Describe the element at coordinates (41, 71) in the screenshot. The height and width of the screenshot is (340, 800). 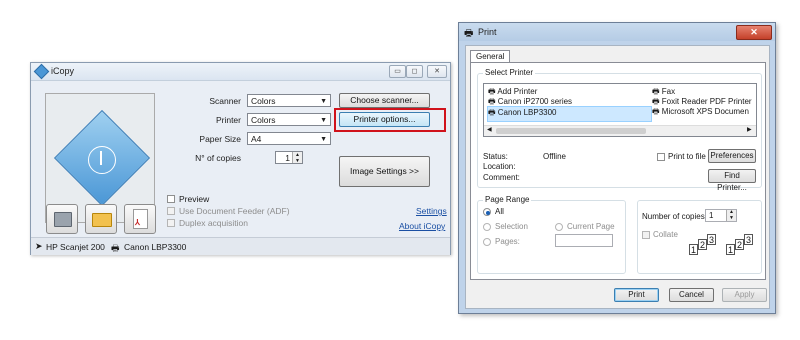
I see `icopy-app-icon` at that location.